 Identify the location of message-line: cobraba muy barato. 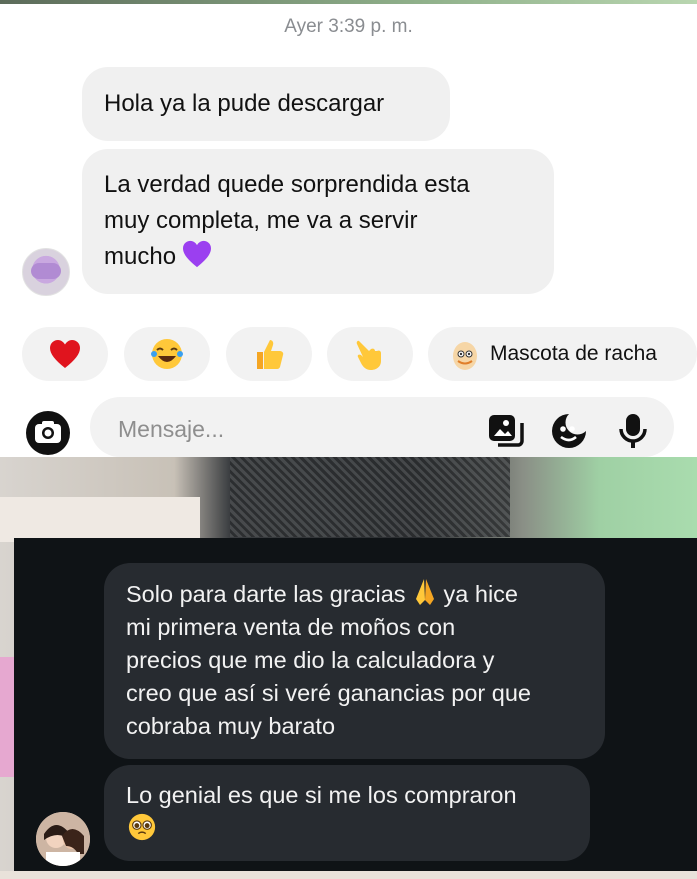
(231, 726).